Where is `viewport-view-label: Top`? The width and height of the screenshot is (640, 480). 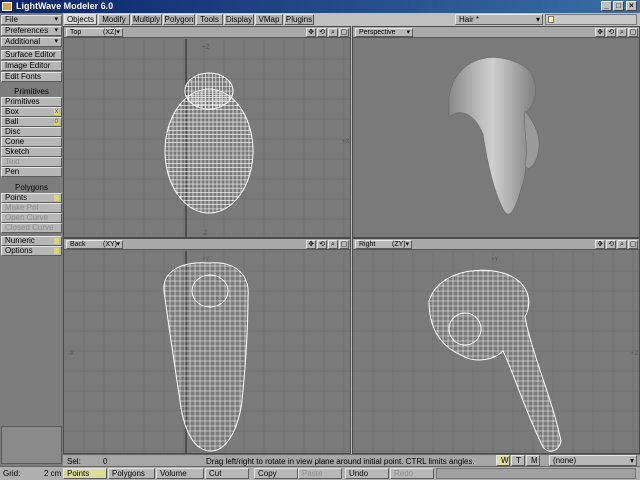 viewport-view-label: Top is located at coordinates (76, 32).